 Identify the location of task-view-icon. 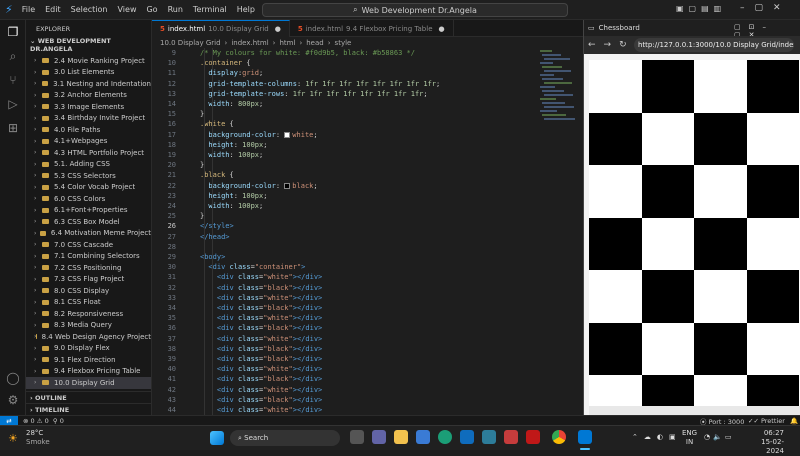
(357, 437).